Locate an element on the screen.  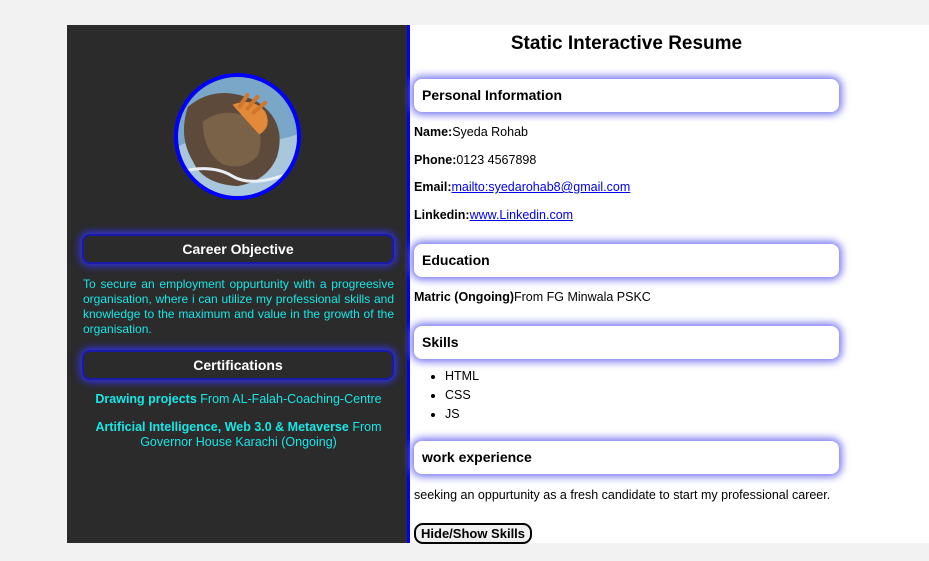
work-experience-heading: work experience is located at coordinates (626, 457).